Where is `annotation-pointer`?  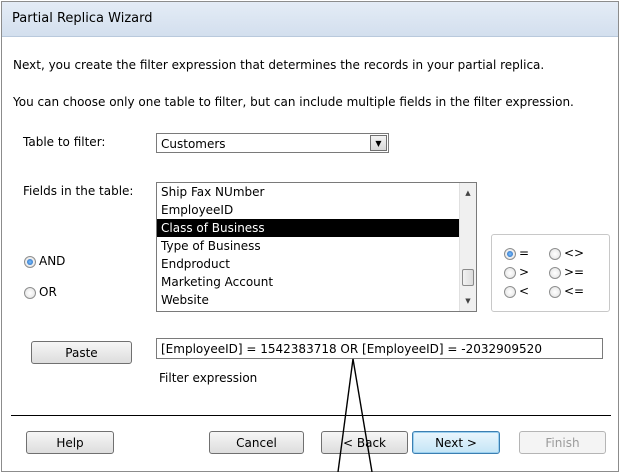
annotation-pointer is located at coordinates (355, 415).